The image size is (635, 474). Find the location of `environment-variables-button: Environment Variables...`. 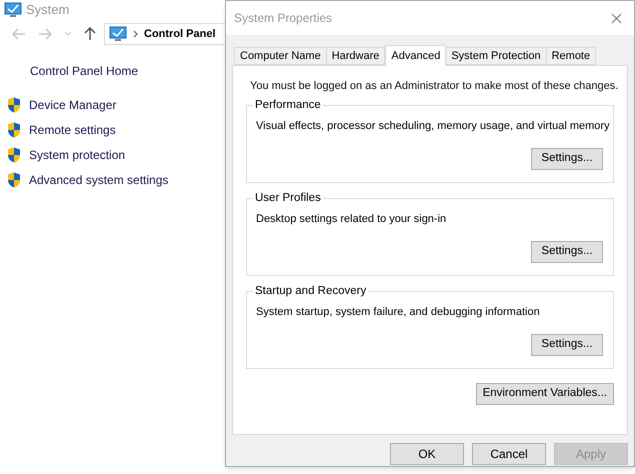

environment-variables-button: Environment Variables... is located at coordinates (545, 393).